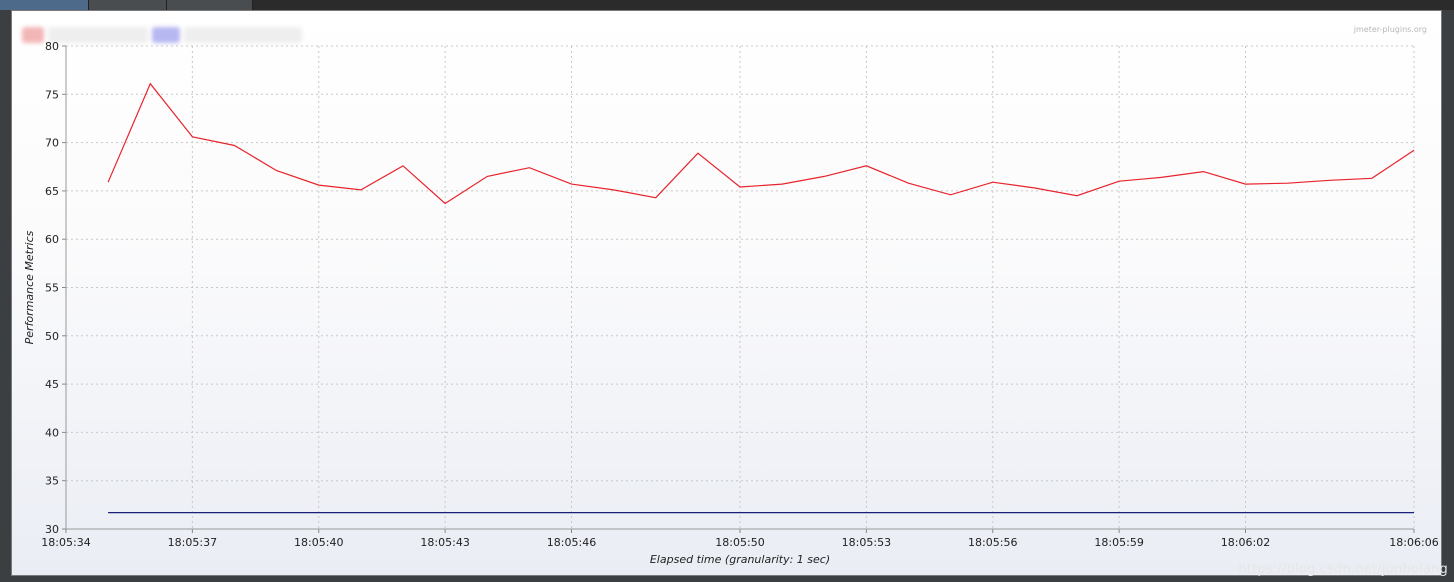 The height and width of the screenshot is (582, 1454). Describe the element at coordinates (52, 191) in the screenshot. I see `y-tick-label: 65` at that location.